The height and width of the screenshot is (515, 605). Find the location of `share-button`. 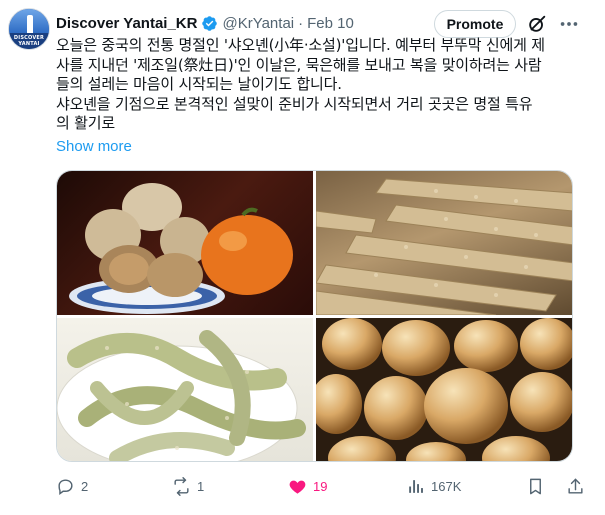

share-button is located at coordinates (575, 486).